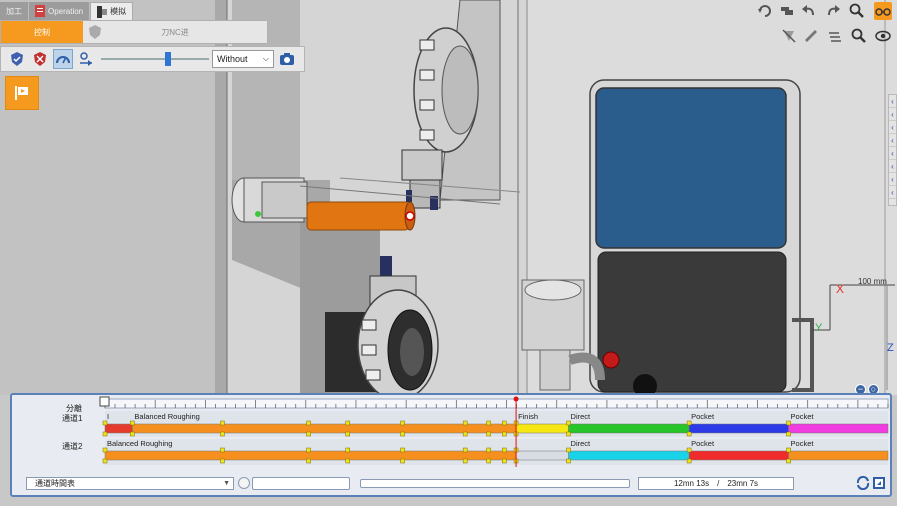 The image size is (897, 506). What do you see at coordinates (835, 36) in the screenshot?
I see `layers-icon` at bounding box center [835, 36].